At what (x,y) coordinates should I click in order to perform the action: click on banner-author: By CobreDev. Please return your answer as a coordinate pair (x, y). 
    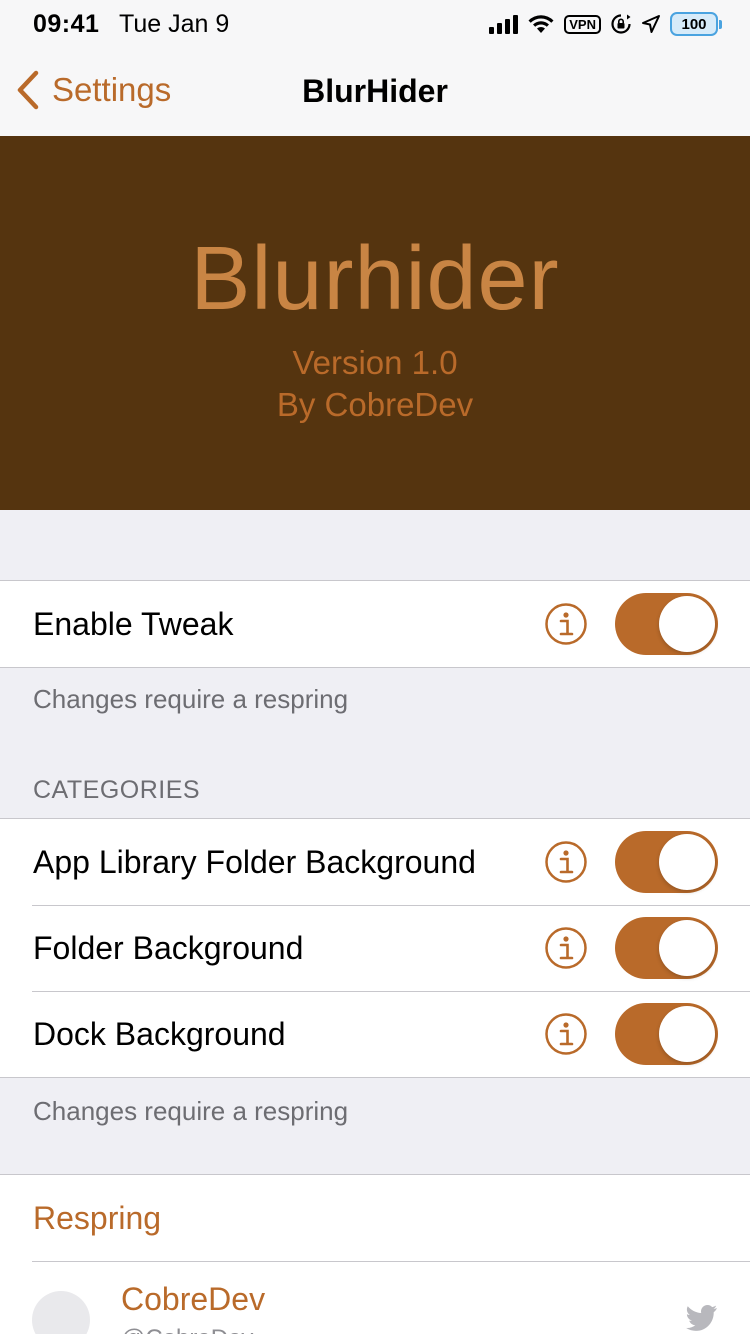
    Looking at the image, I should click on (375, 404).